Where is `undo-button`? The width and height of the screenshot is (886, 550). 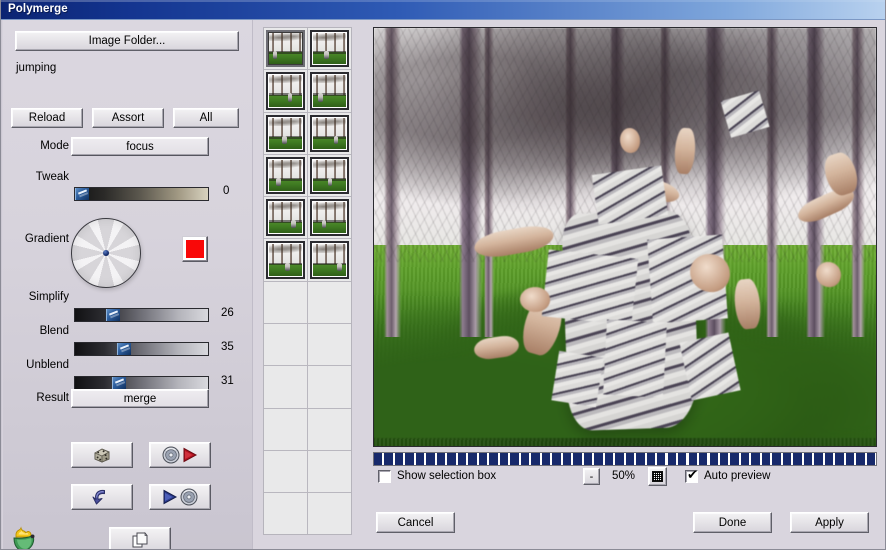 undo-button is located at coordinates (102, 497).